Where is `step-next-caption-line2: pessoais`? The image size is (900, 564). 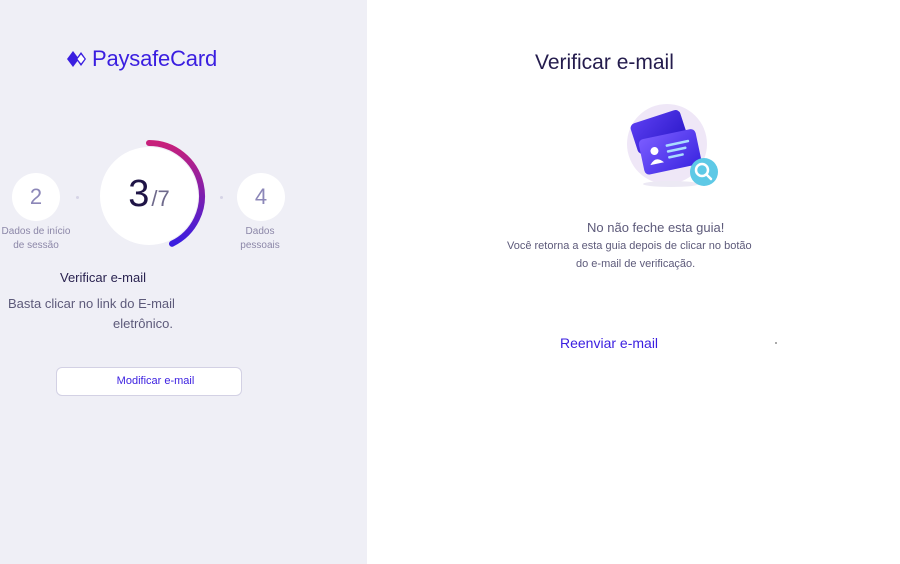
step-next-caption-line2: pessoais is located at coordinates (260, 245).